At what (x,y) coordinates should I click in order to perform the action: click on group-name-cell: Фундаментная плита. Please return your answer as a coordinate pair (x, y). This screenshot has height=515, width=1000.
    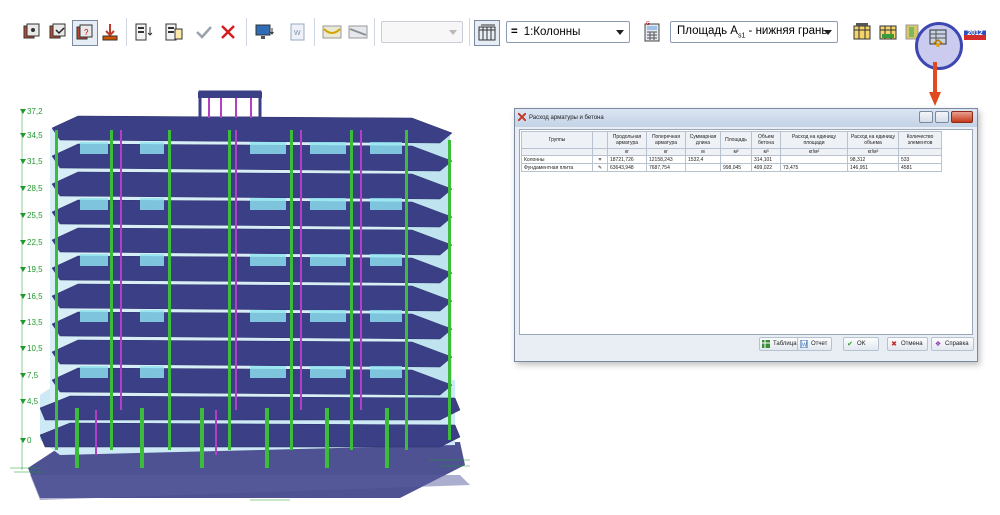
    Looking at the image, I should click on (557, 167).